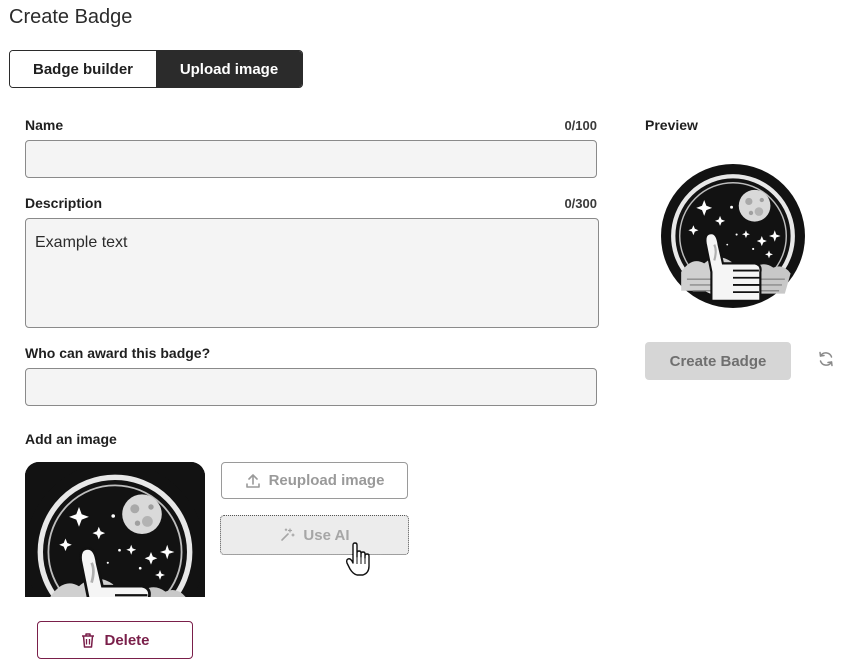  Describe the element at coordinates (357, 559) in the screenshot. I see `hand-pointer-icon` at that location.